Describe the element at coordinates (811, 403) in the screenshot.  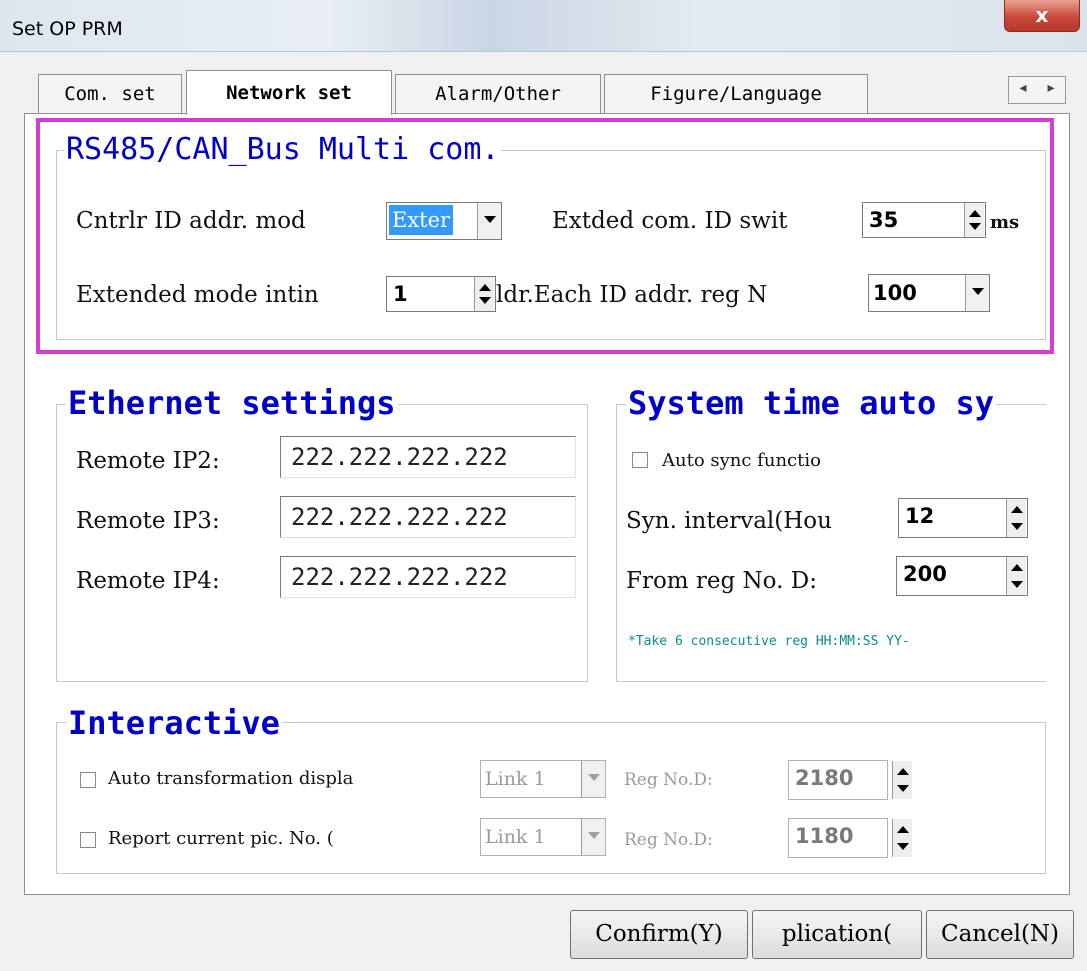
I see `systime-title: System time auto sy` at that location.